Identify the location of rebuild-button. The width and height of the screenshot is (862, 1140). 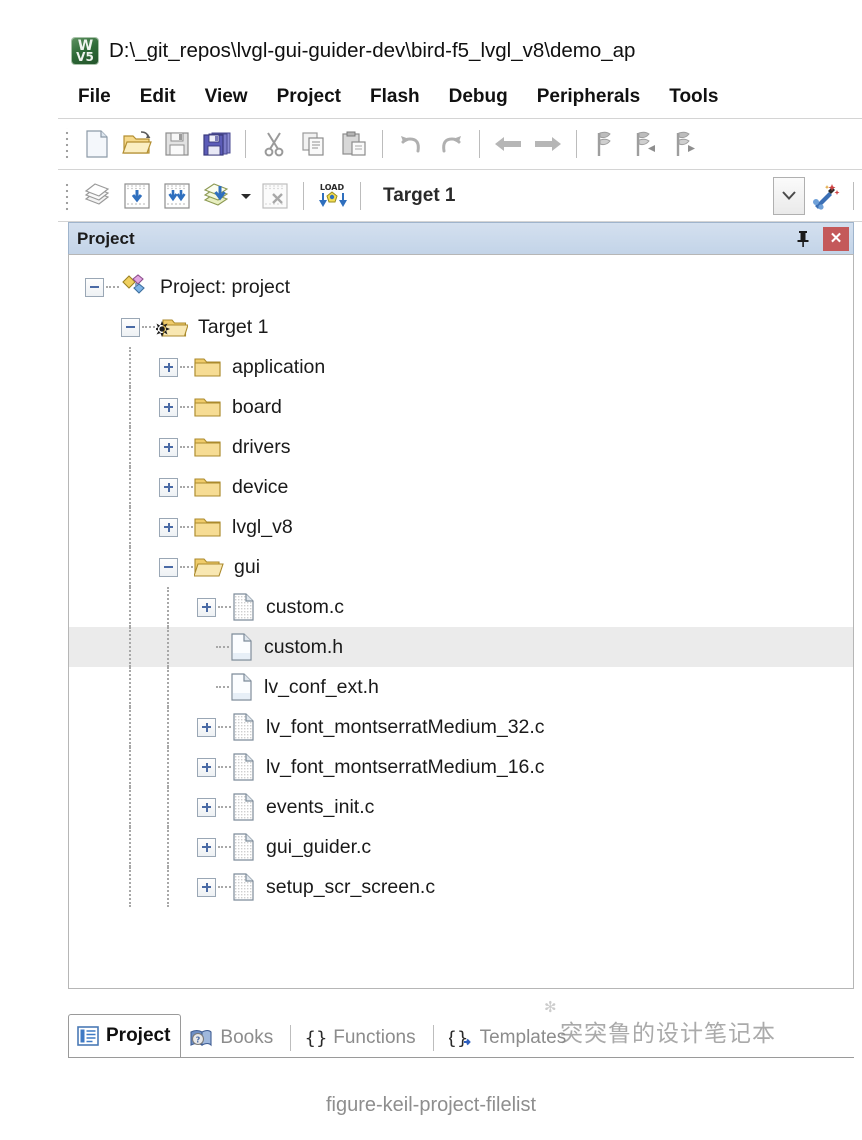
(177, 196).